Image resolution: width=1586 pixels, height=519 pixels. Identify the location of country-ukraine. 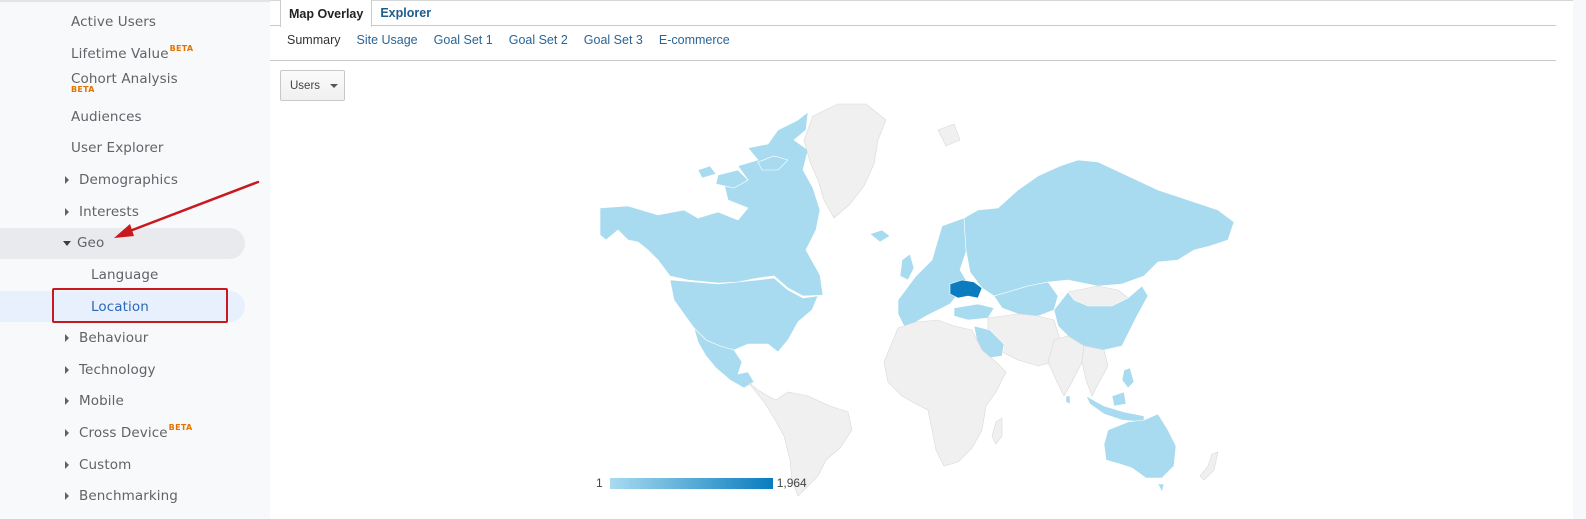
(966, 289).